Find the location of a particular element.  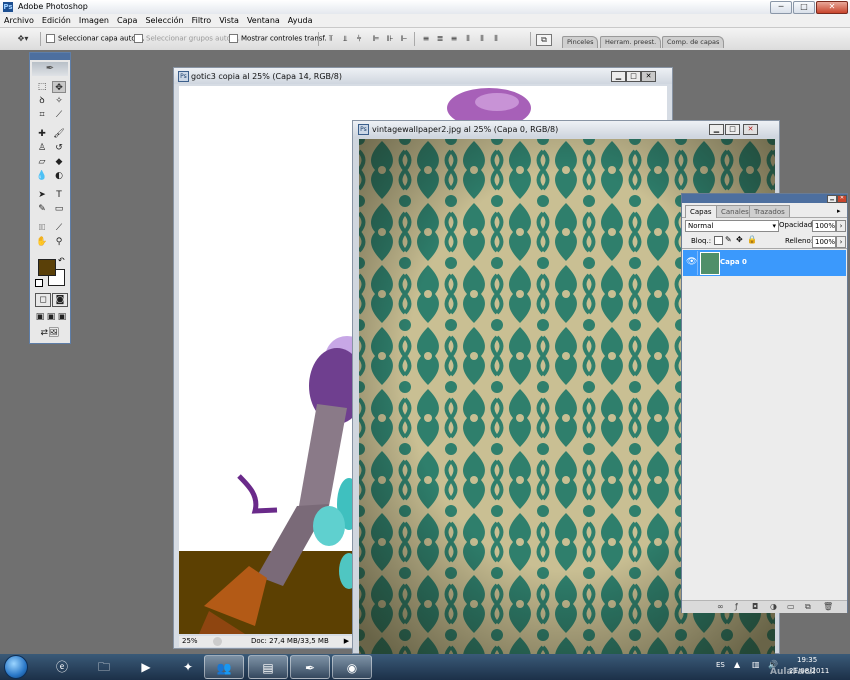

panel-minimize-button: ▁ is located at coordinates (832, 199).